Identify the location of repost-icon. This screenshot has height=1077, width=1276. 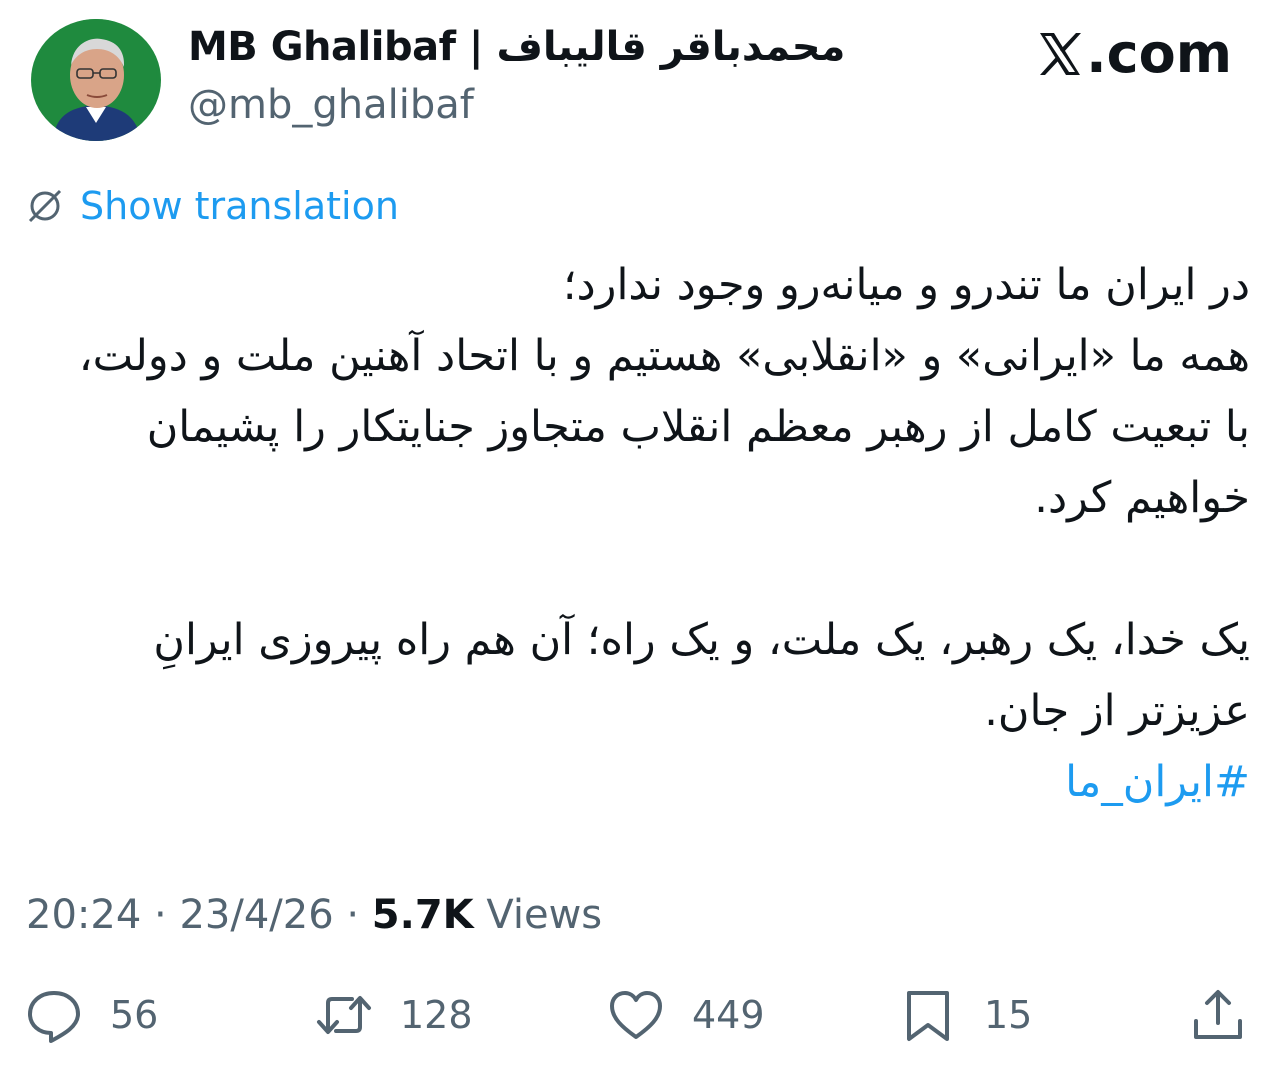
(344, 1015).